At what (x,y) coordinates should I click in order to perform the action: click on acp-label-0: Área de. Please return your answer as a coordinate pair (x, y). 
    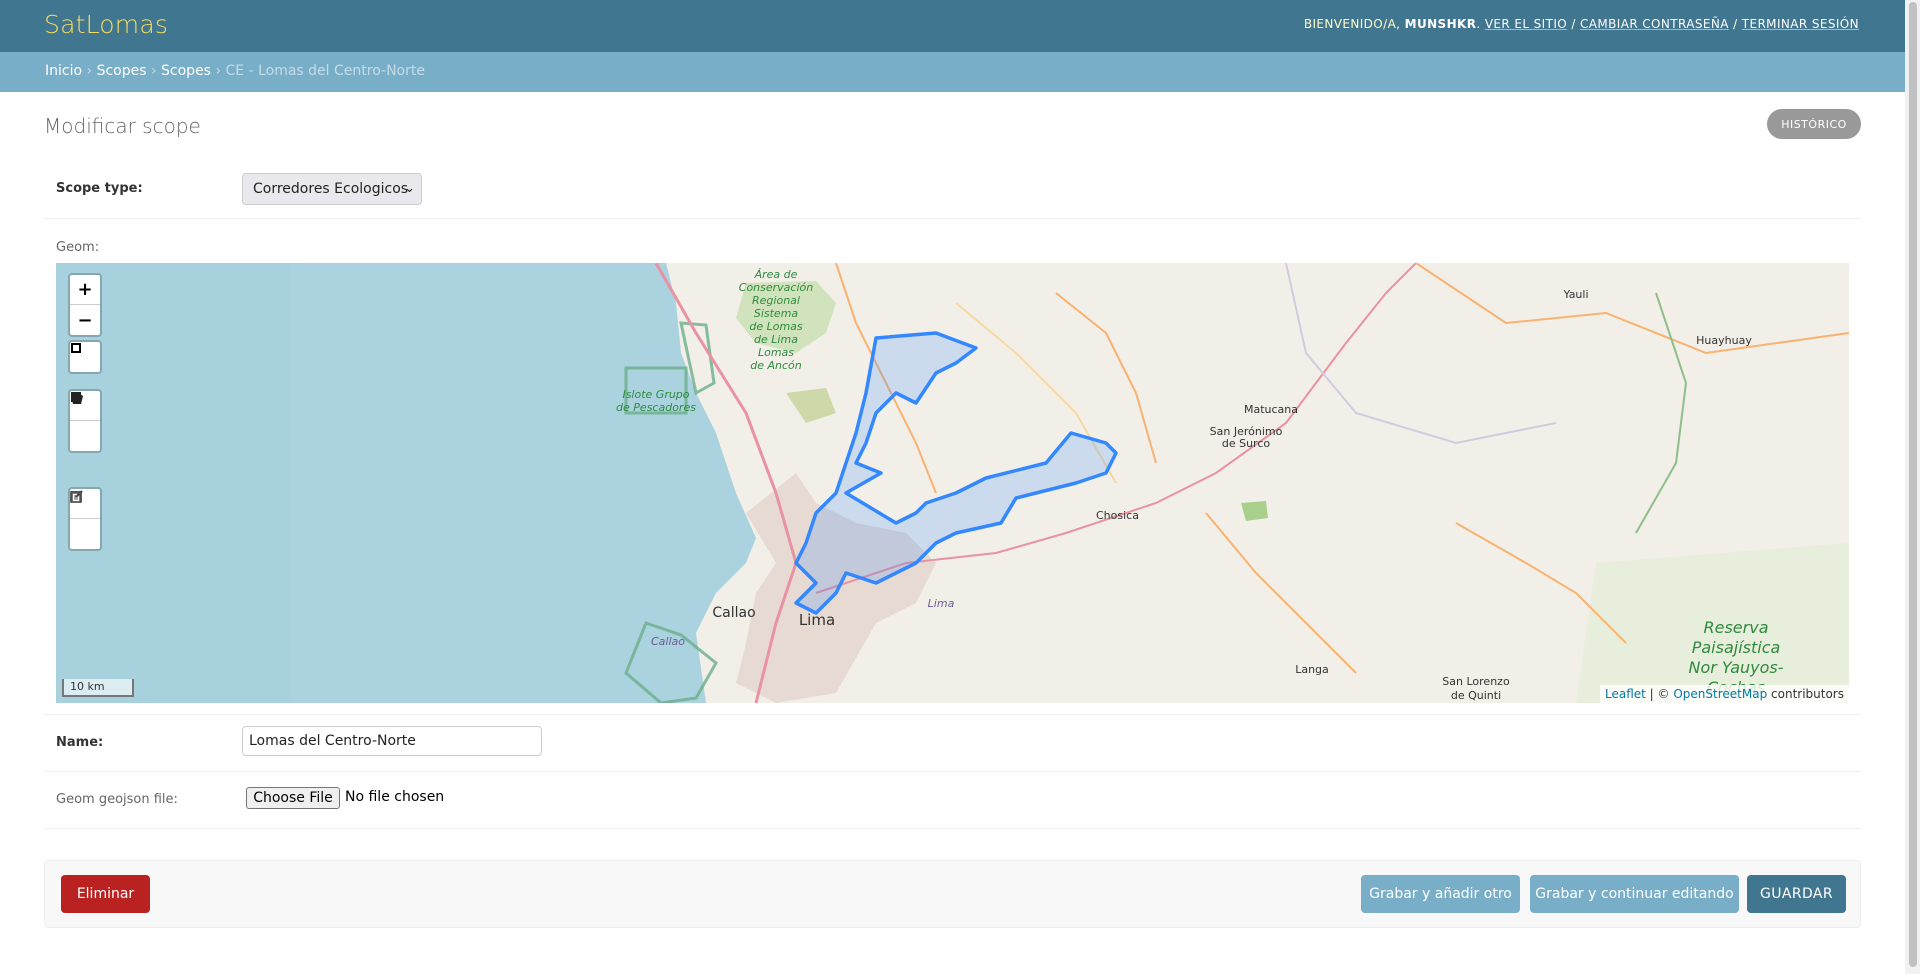
    Looking at the image, I should click on (776, 274).